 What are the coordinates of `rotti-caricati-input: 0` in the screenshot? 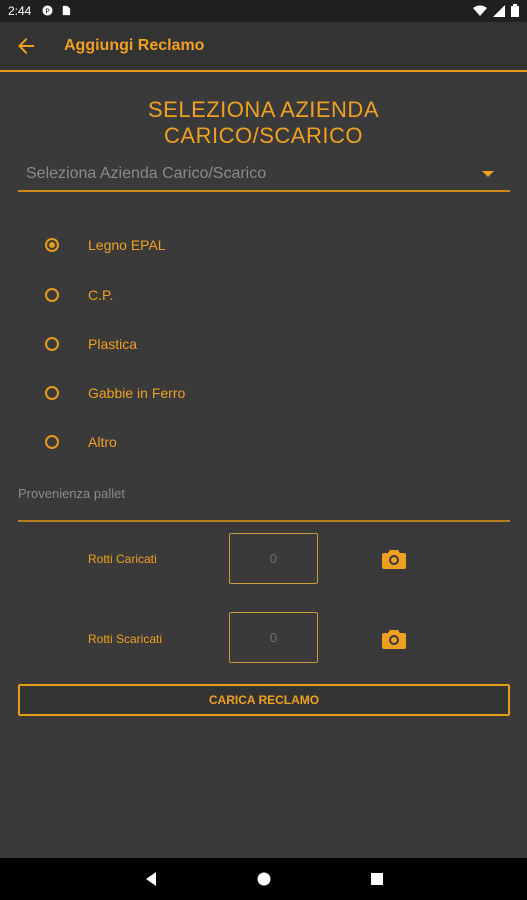 It's located at (273, 558).